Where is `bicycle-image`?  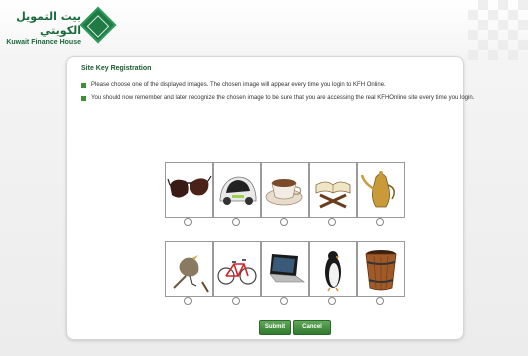
bicycle-image is located at coordinates (237, 269).